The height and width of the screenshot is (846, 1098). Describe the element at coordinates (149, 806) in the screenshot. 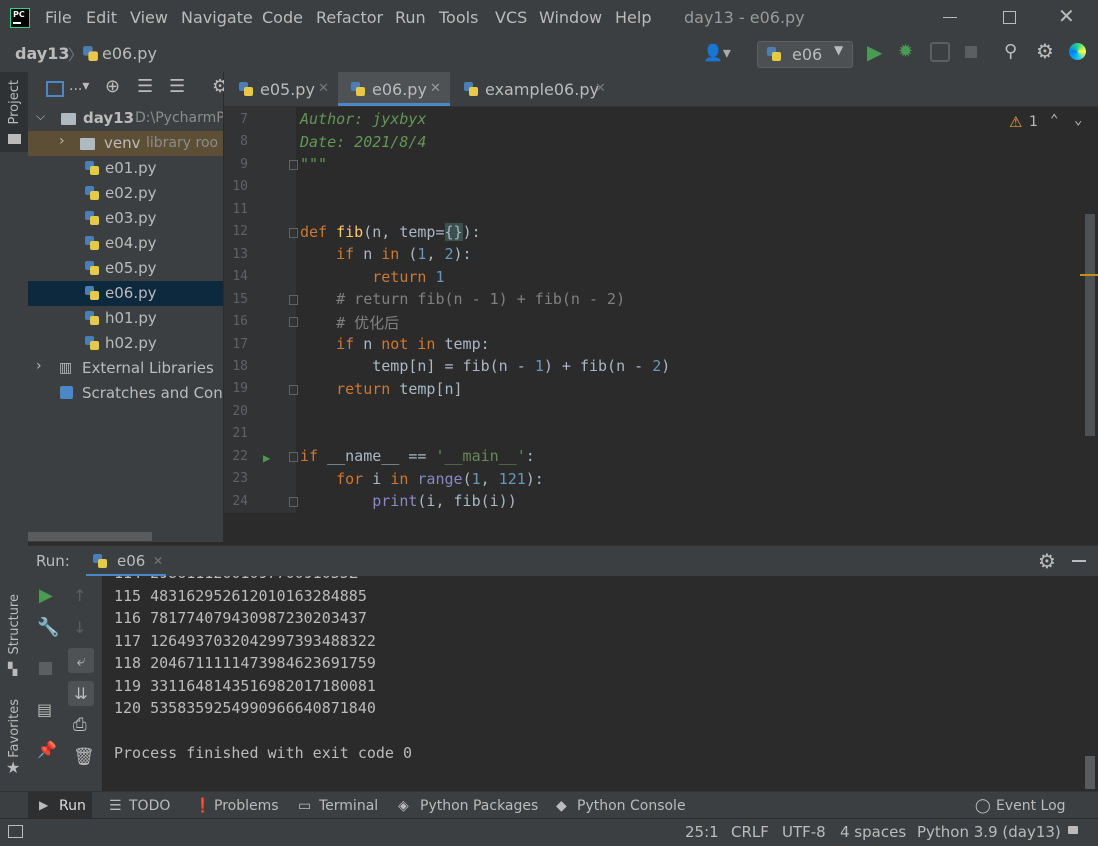

I see `tool-tab-todo: TODO` at that location.